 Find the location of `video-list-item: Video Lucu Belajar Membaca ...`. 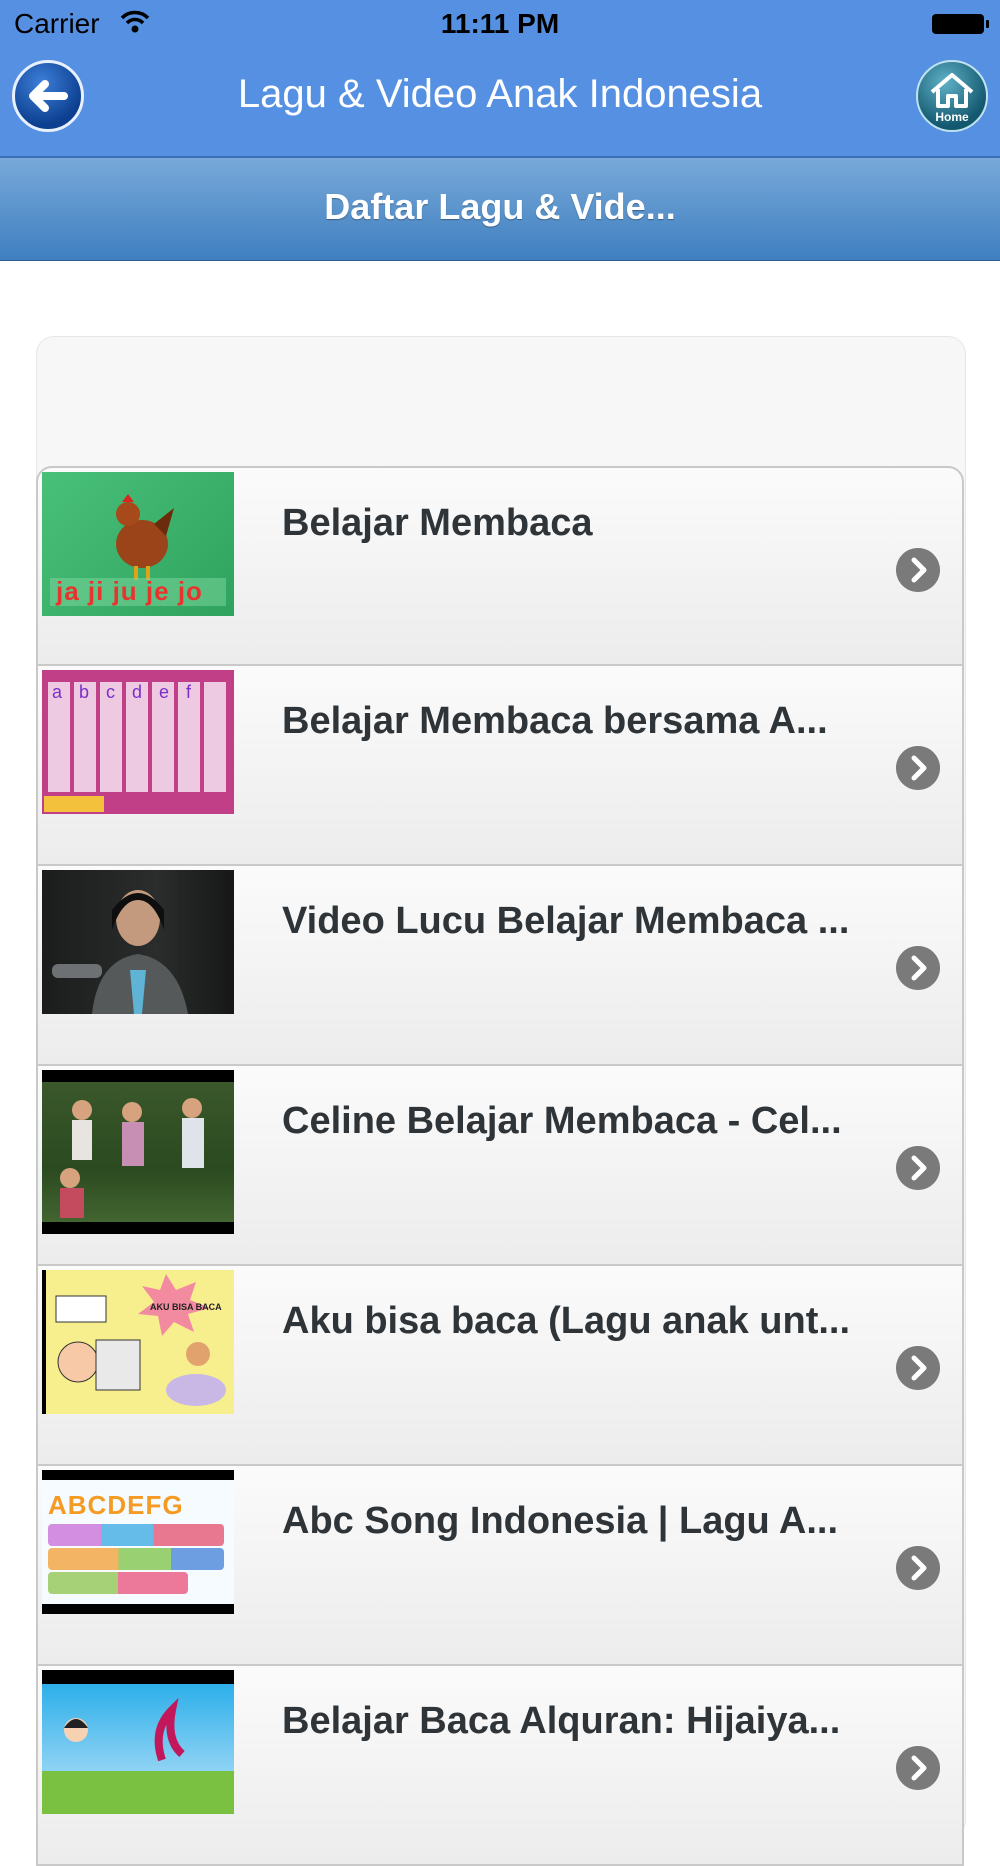

video-list-item: Video Lucu Belajar Membaca ... is located at coordinates (500, 966).